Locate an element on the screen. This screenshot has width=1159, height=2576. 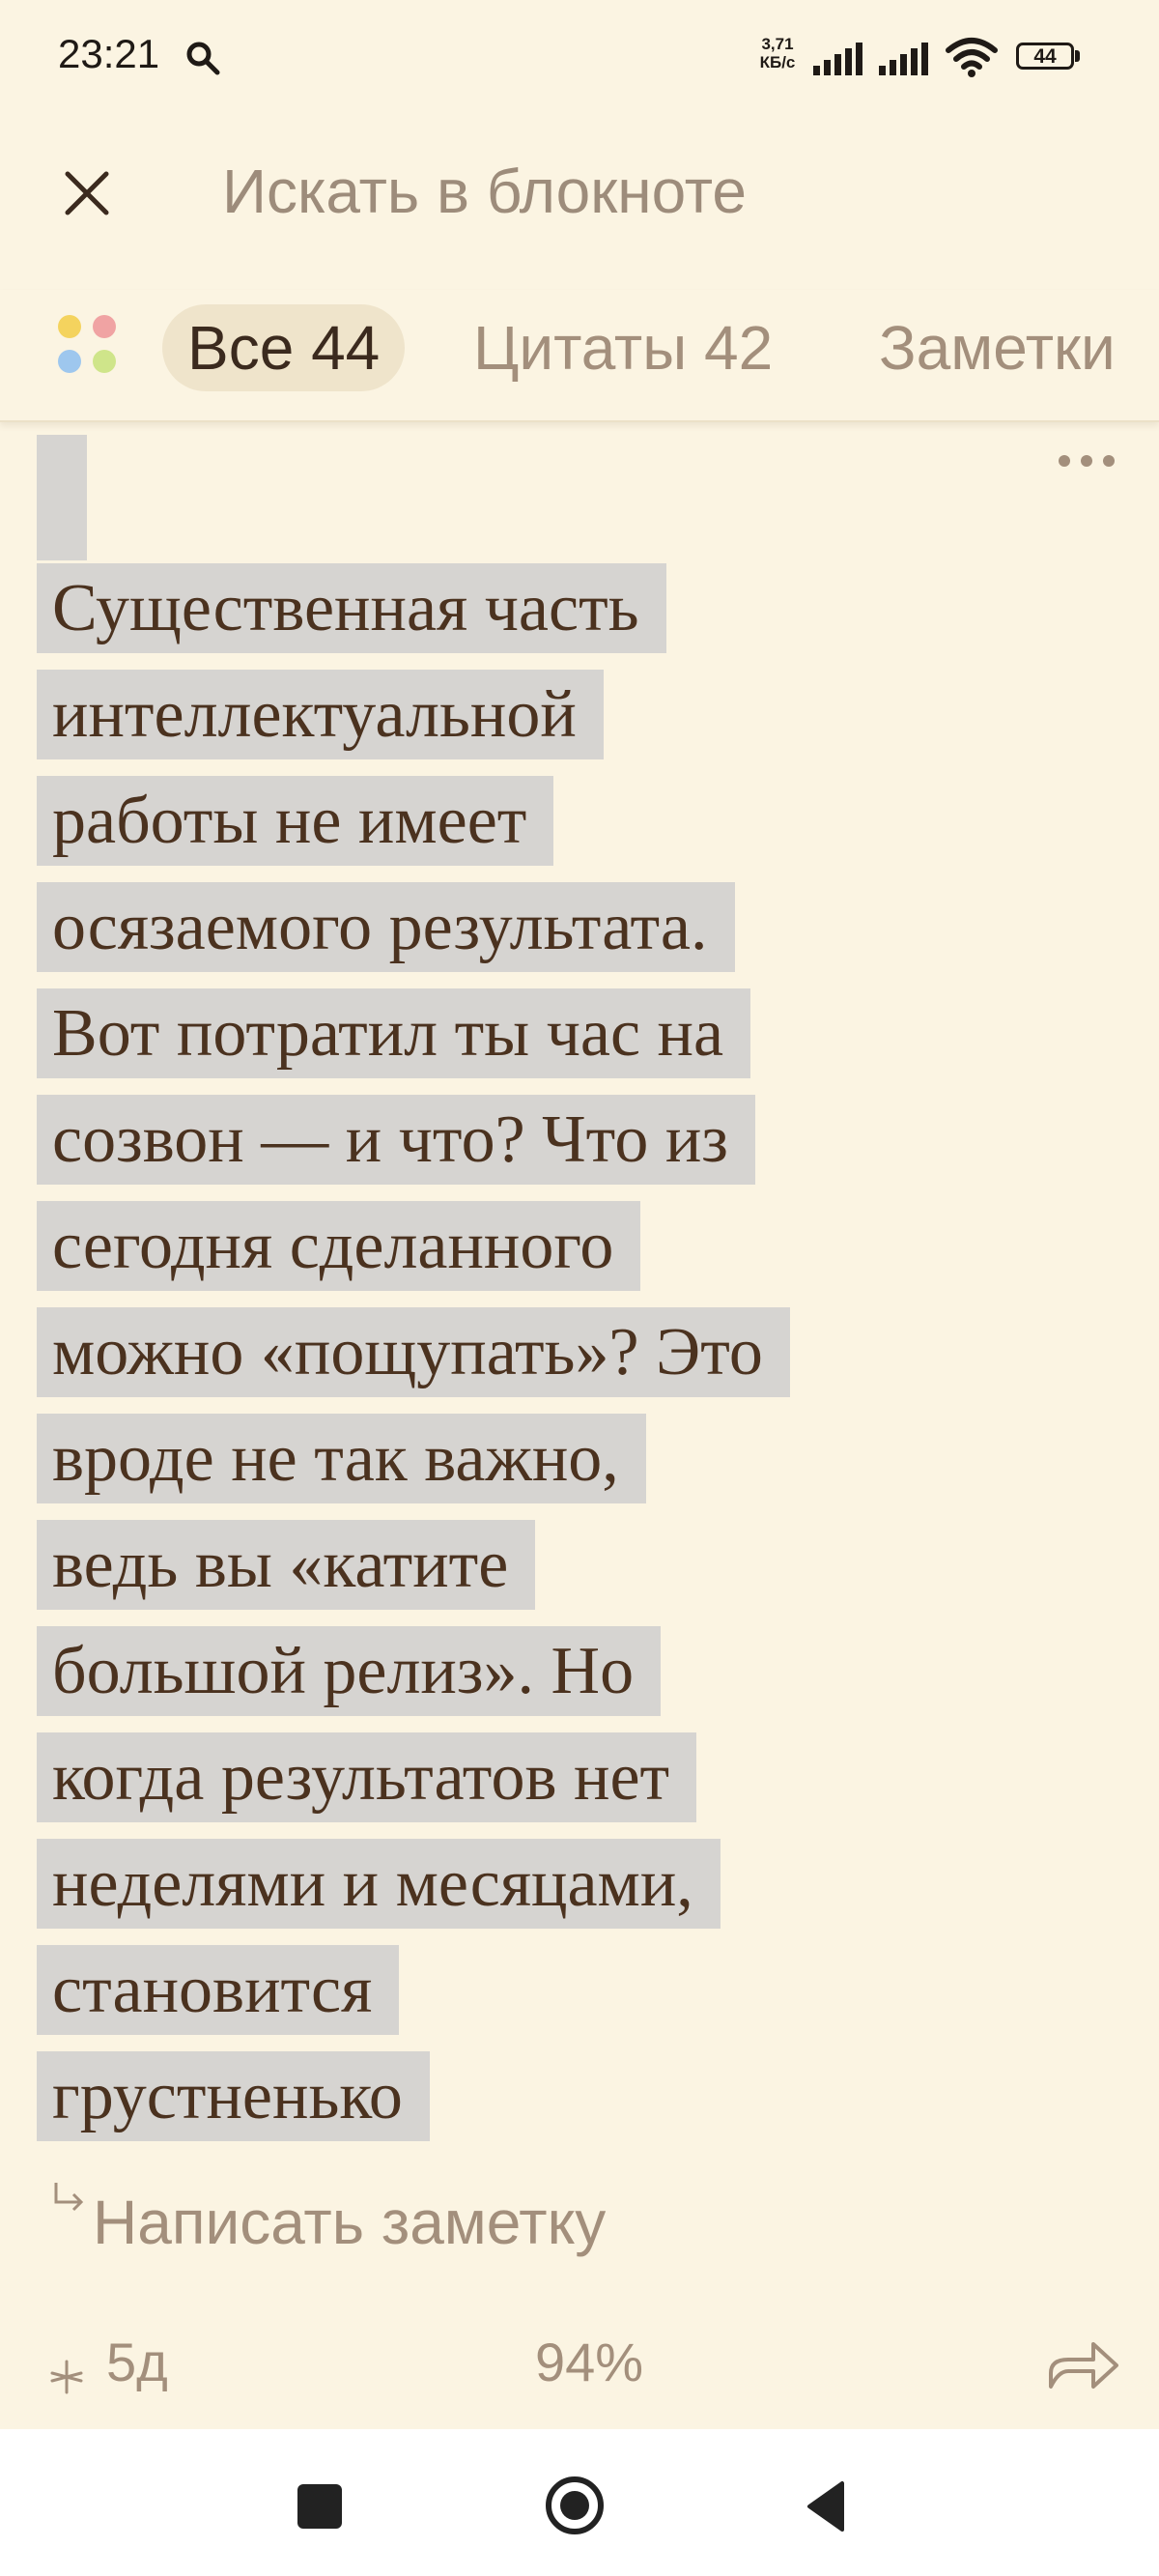
quote-line: вроде не так важно, is located at coordinates (341, 1459).